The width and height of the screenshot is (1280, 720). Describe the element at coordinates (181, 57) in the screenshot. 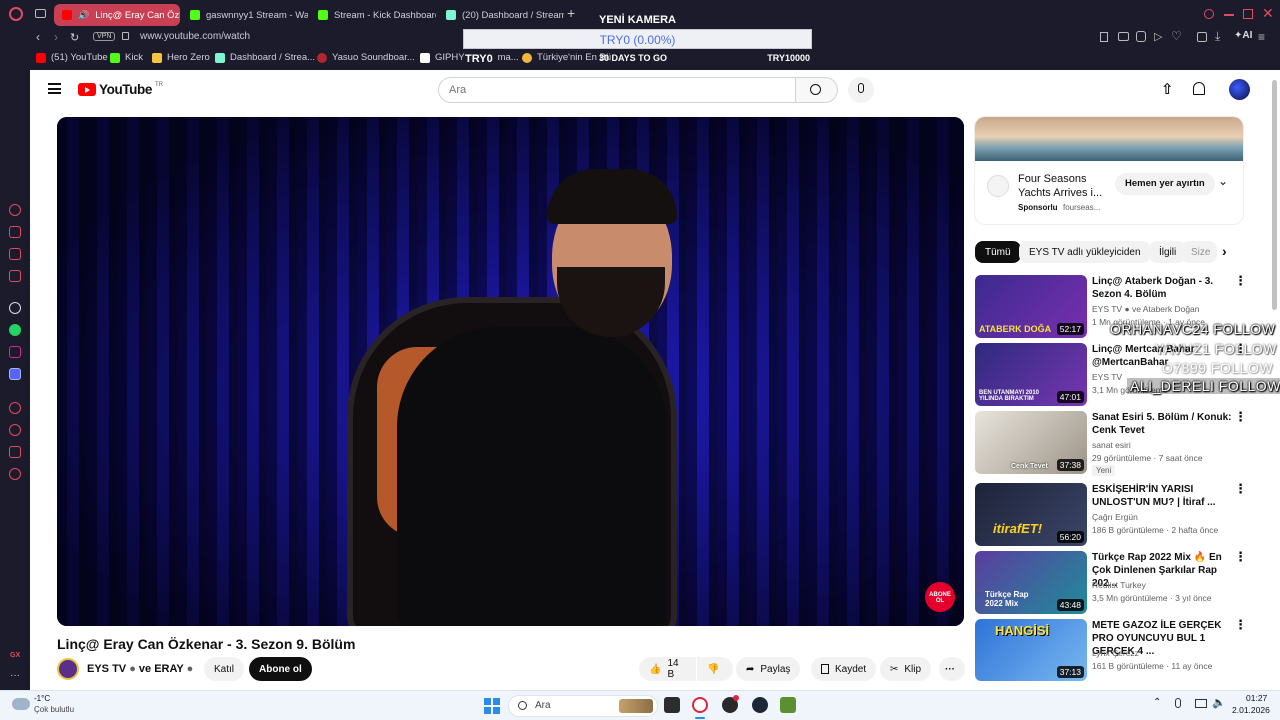

I see `bookmark-hero-zero: Hero Zero` at that location.